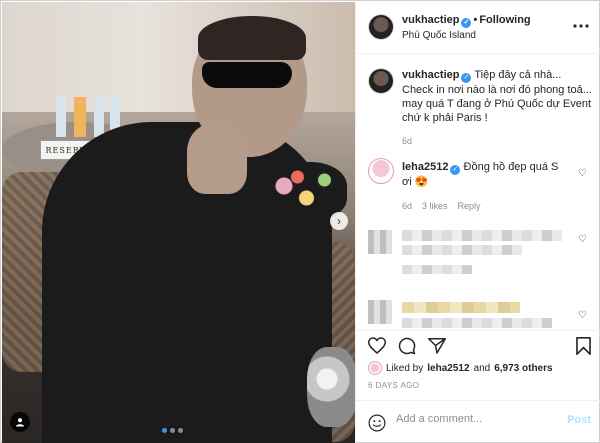  I want to click on author-username: vukhactiep, so click(430, 20).